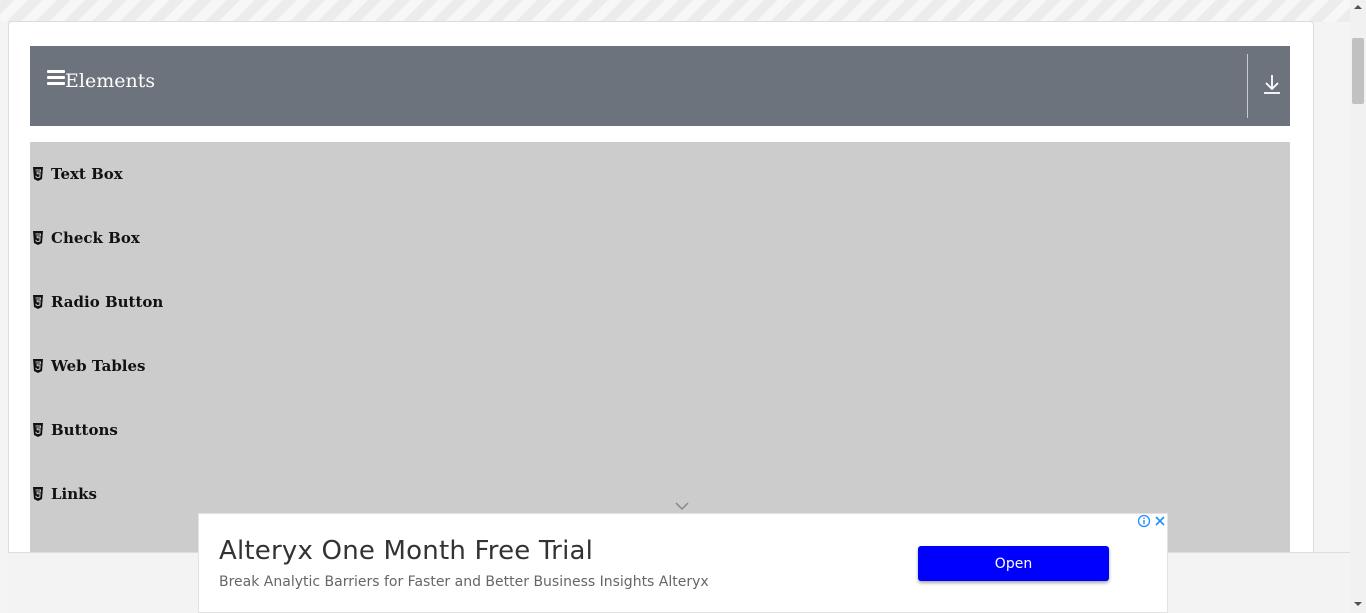 The image size is (1366, 613). I want to click on menu-item-text-box: Text Box, so click(76, 174).